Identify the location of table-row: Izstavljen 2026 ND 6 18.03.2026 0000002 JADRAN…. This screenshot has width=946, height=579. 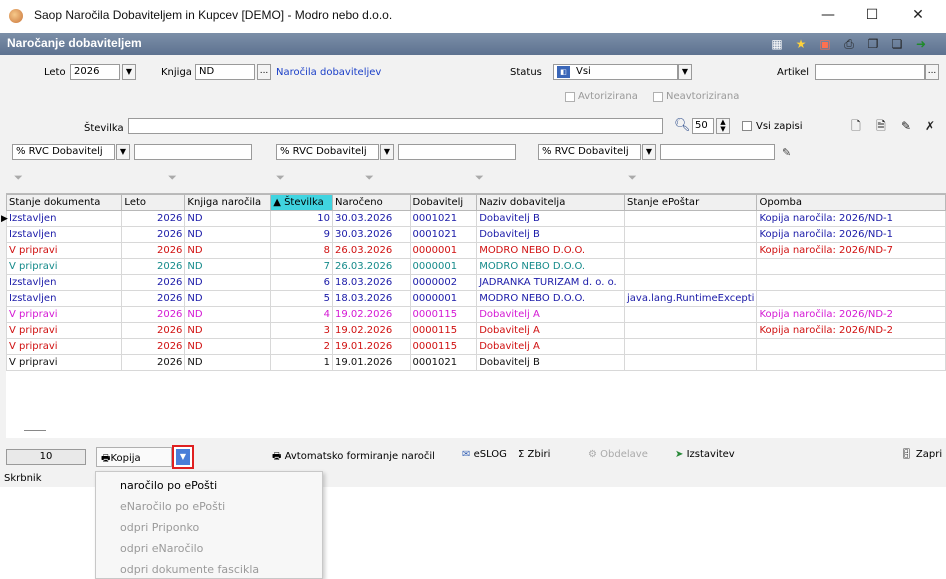
(475, 282).